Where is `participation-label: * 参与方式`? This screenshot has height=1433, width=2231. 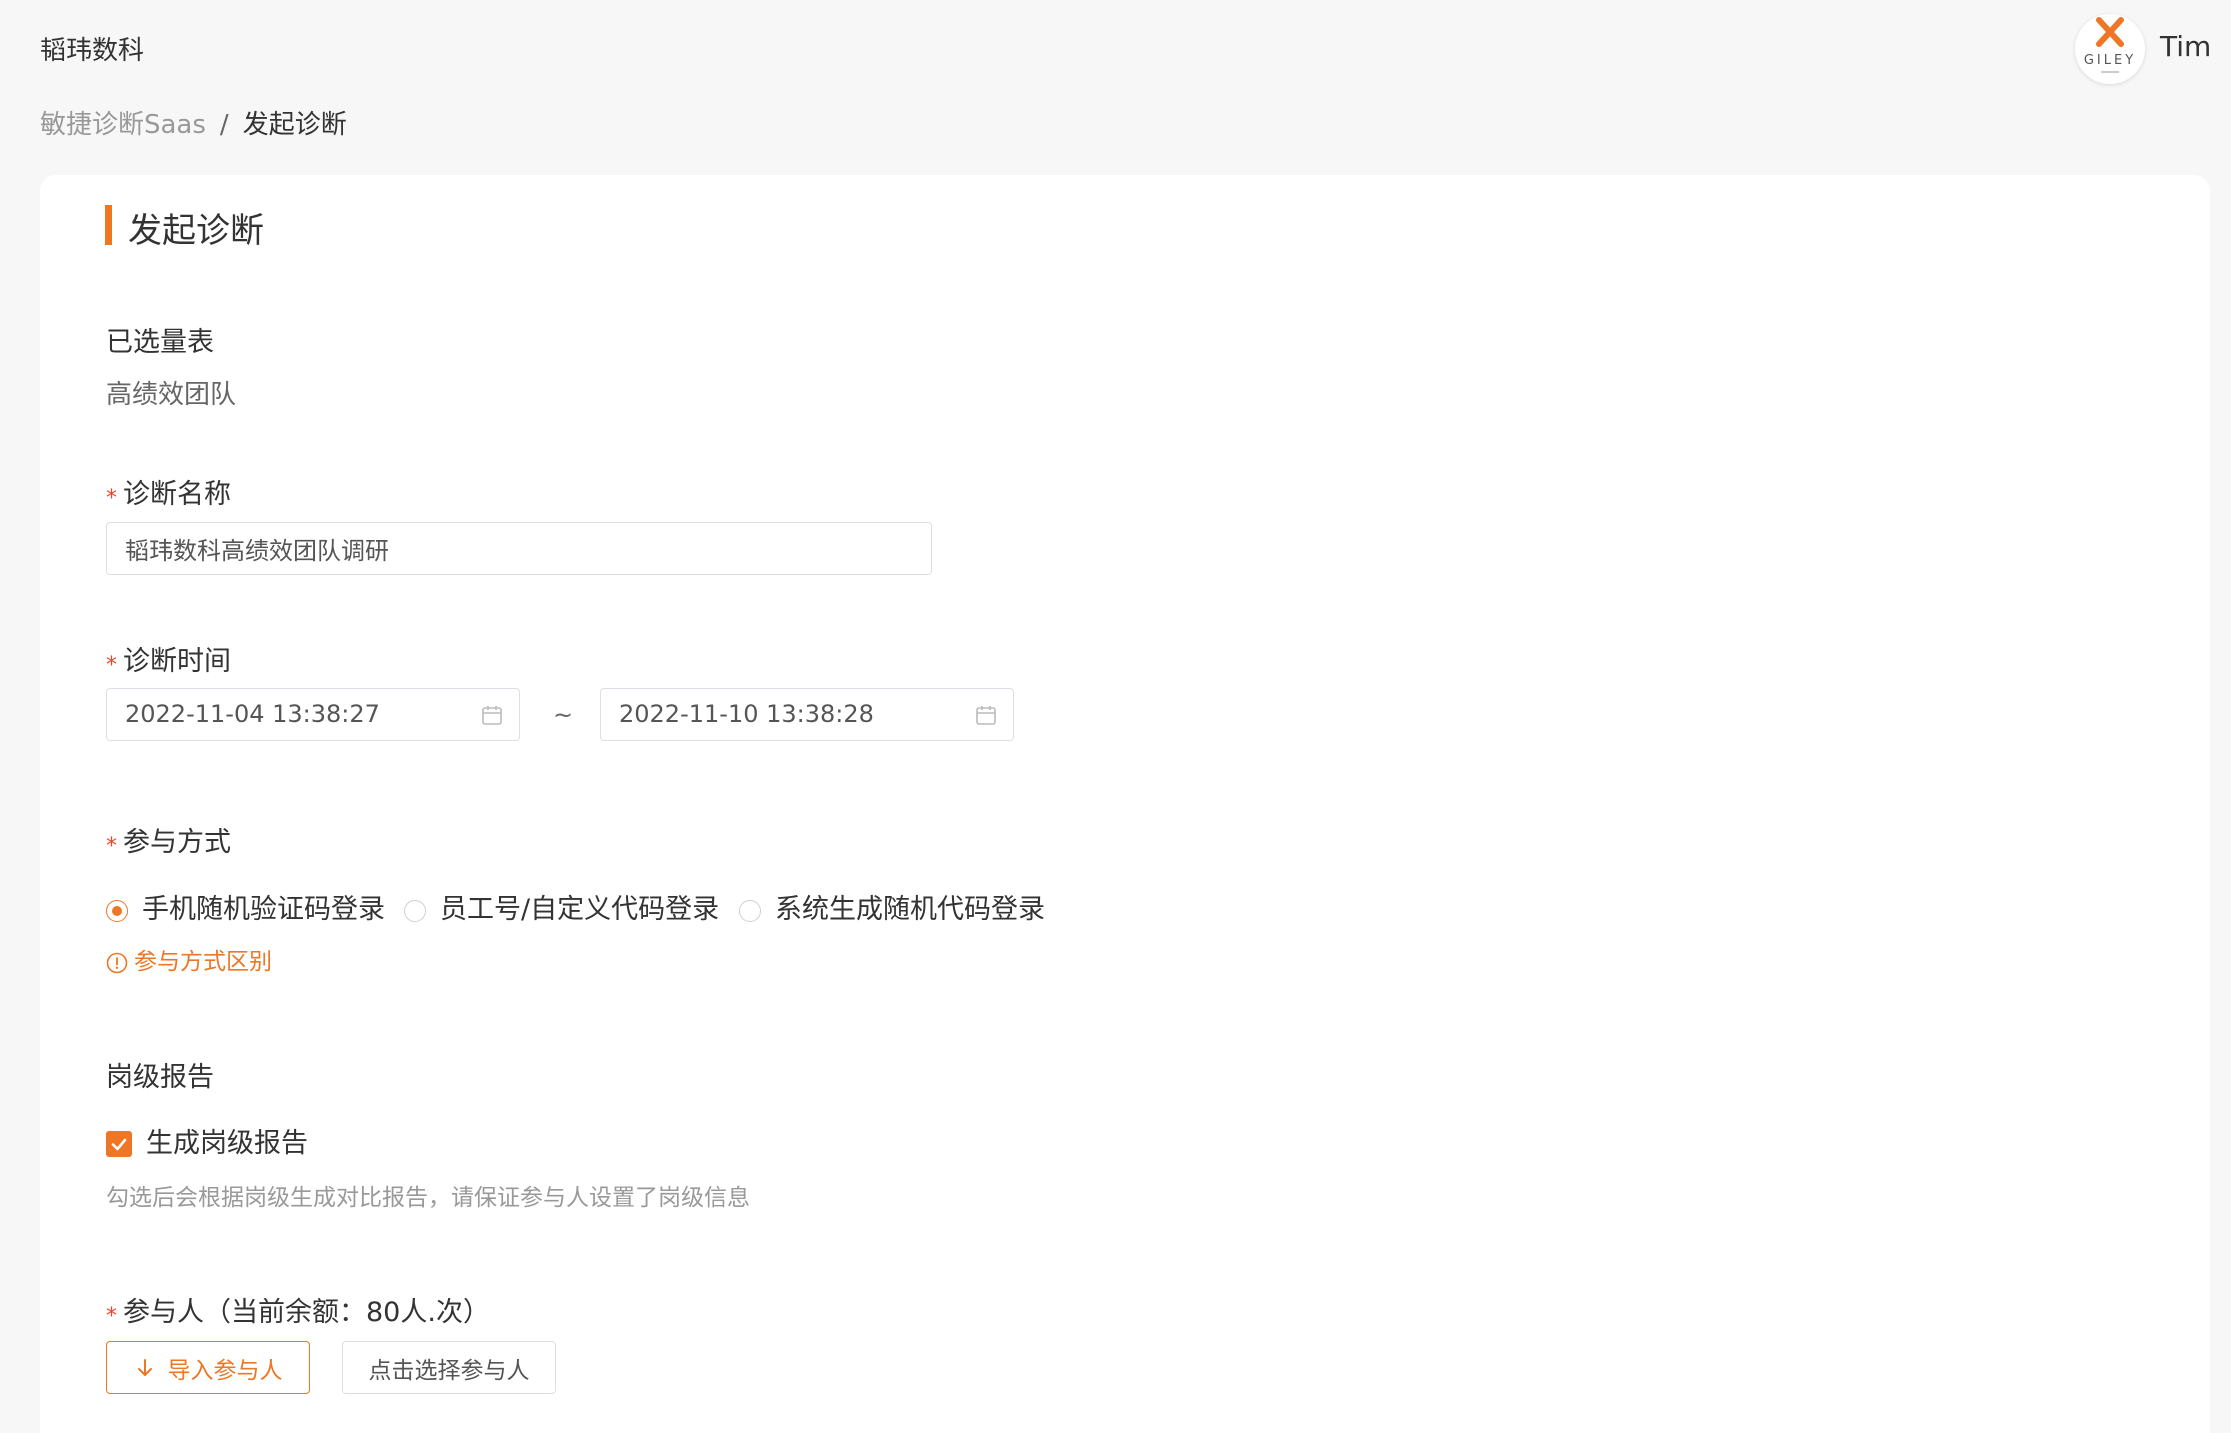
participation-label: * 参与方式 is located at coordinates (168, 839).